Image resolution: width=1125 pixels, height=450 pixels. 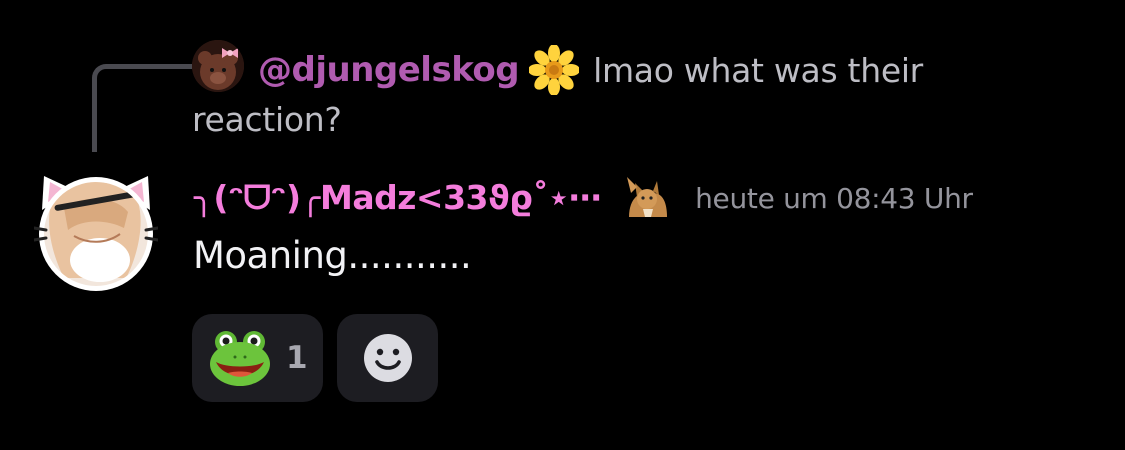 What do you see at coordinates (834, 198) in the screenshot?
I see `message-timestamp: heute um 08:43 Uhr` at bounding box center [834, 198].